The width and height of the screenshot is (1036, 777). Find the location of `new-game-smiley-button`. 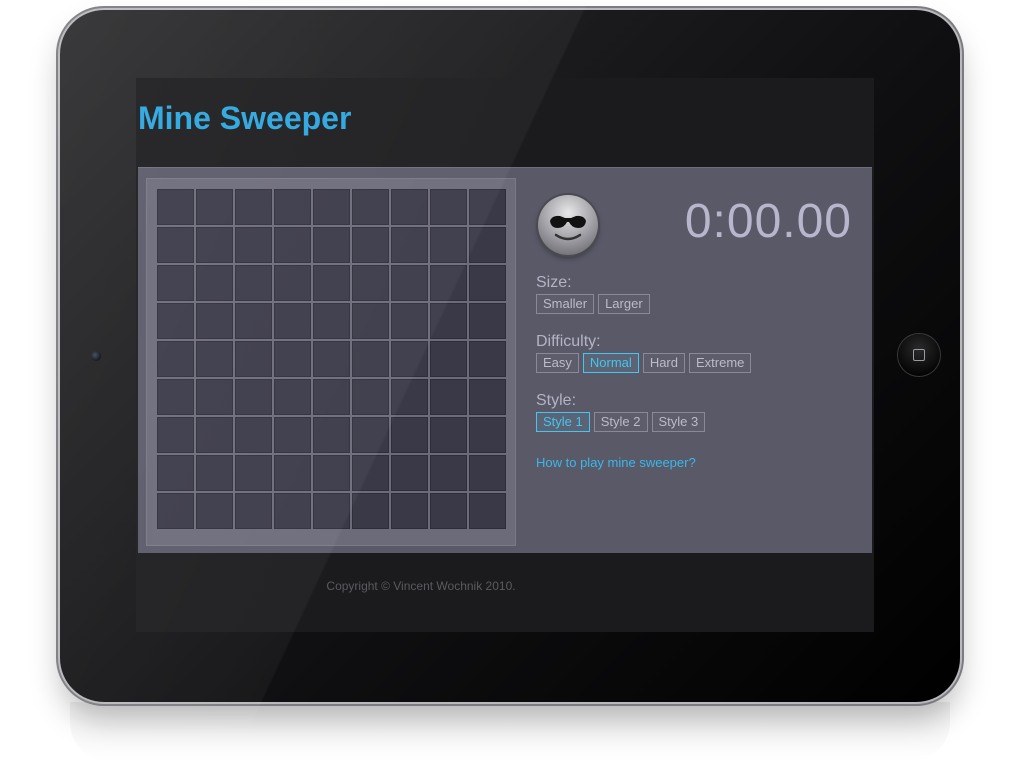

new-game-smiley-button is located at coordinates (568, 225).